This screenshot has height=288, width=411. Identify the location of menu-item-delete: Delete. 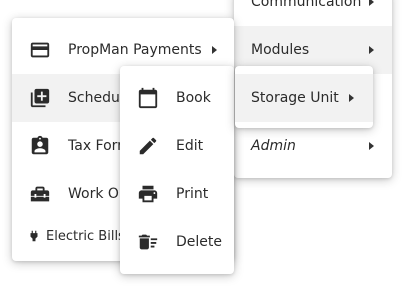
(177, 242).